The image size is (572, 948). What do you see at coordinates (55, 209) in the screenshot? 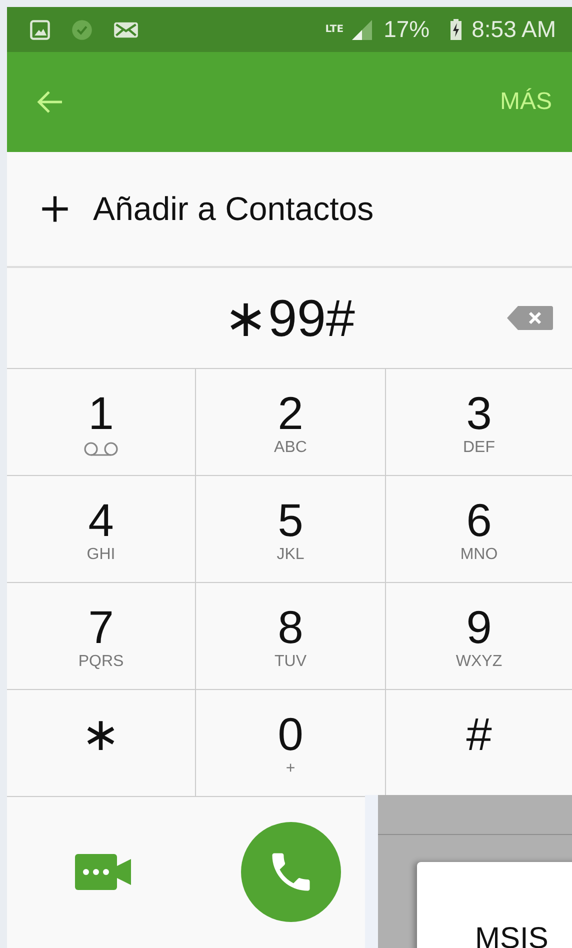
I see `plus-icon` at bounding box center [55, 209].